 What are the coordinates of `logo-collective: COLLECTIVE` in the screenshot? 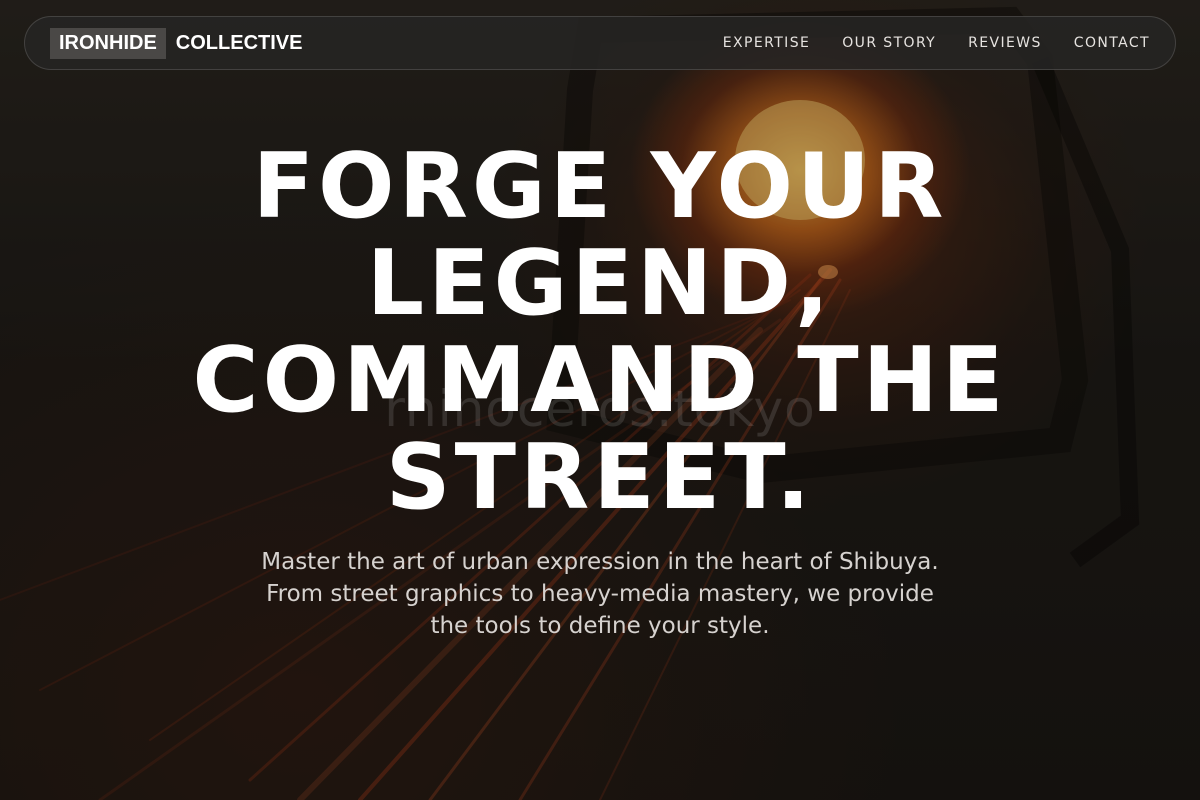 It's located at (239, 42).